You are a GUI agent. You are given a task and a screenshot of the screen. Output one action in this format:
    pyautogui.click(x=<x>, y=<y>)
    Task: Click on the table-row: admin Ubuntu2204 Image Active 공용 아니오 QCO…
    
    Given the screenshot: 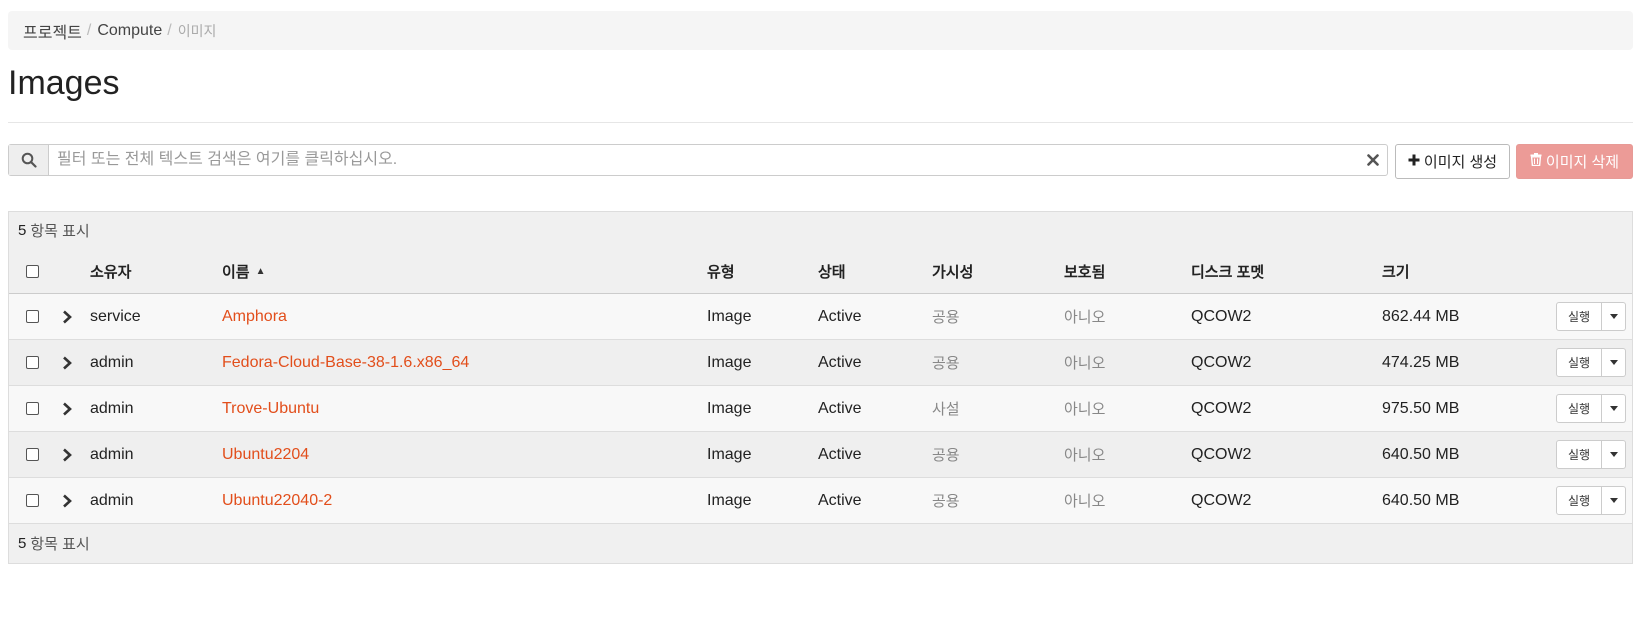 What is the action you would take?
    pyautogui.click(x=820, y=455)
    